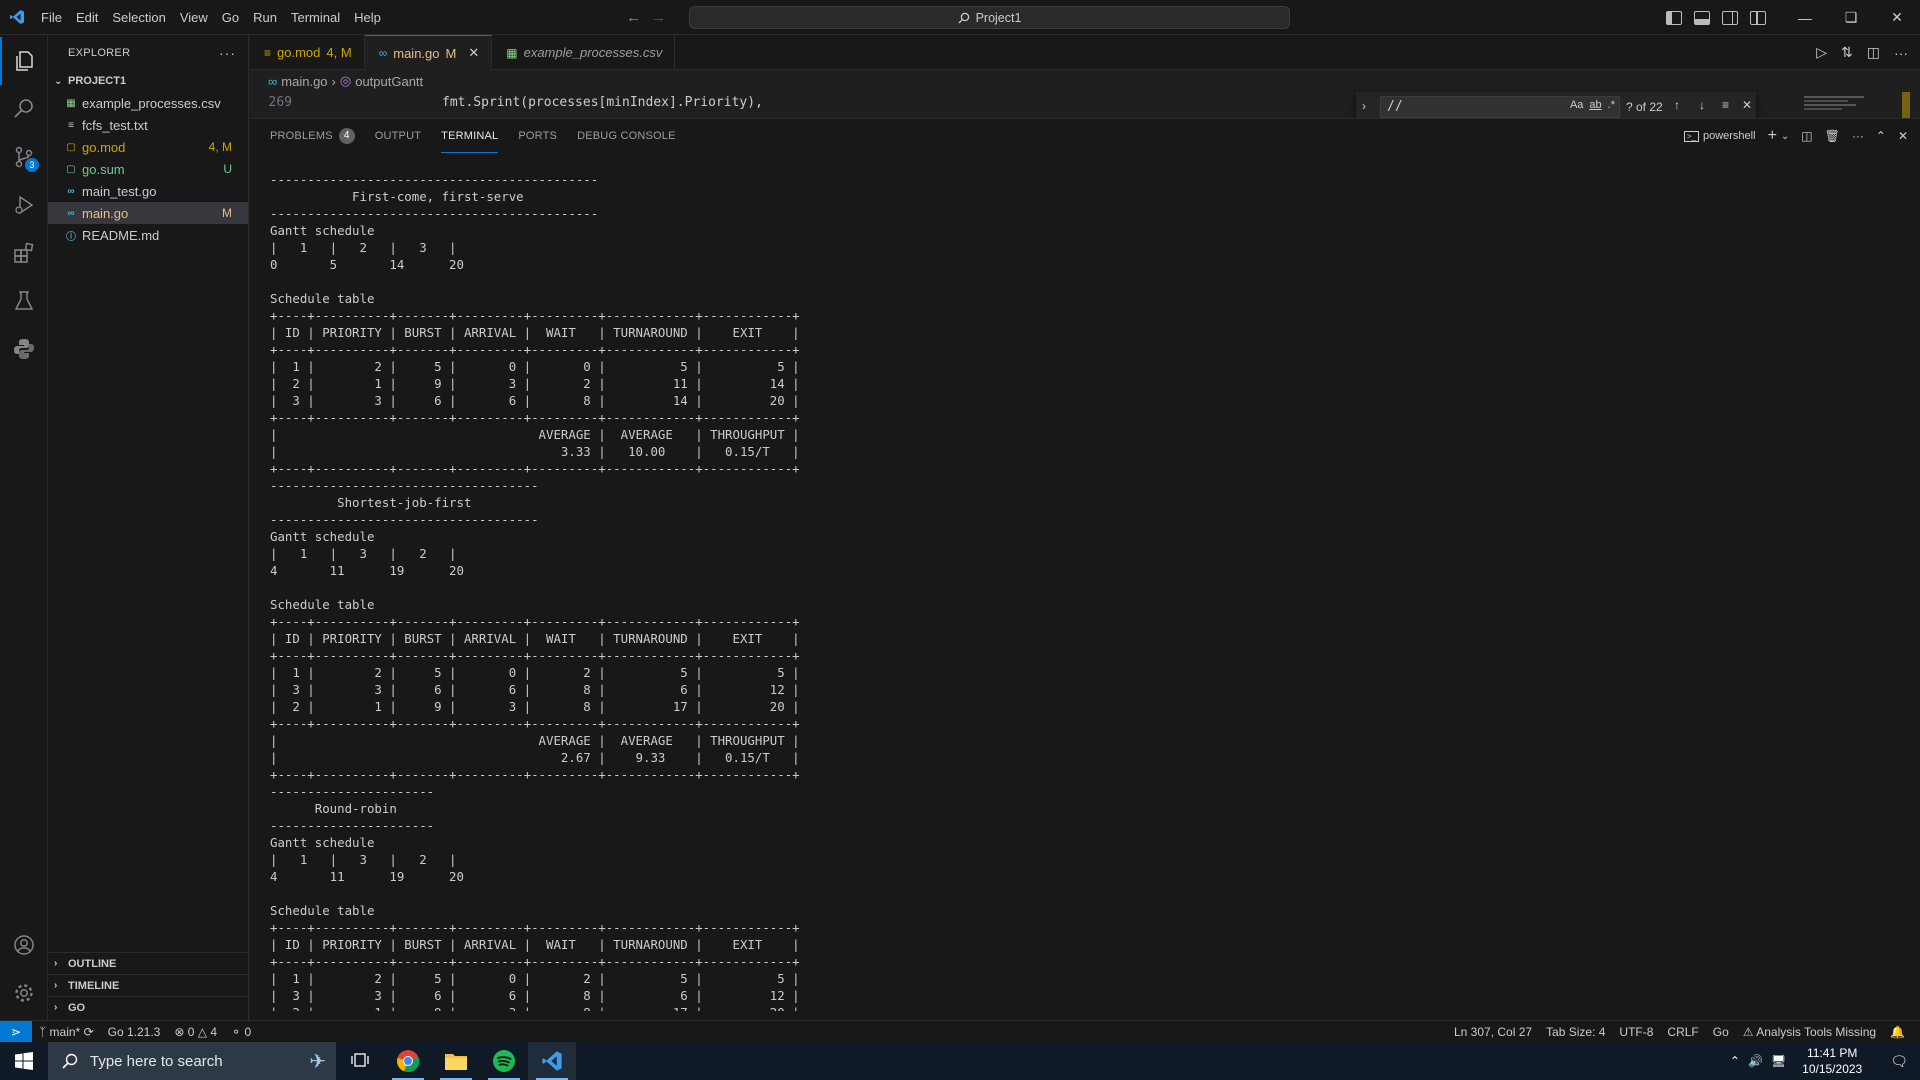 The width and height of the screenshot is (1920, 1080). What do you see at coordinates (24, 301) in the screenshot?
I see `testing-icon` at bounding box center [24, 301].